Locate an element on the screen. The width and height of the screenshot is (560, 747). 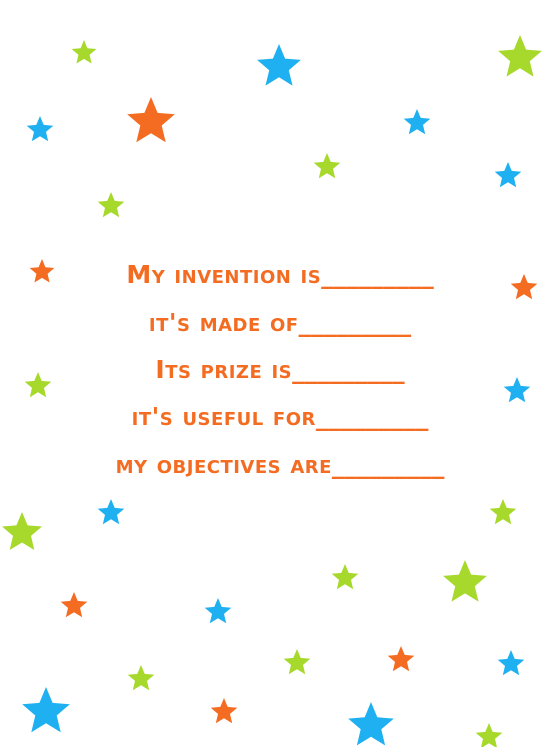
prompt-line-useful-for: it's useful for_________ is located at coordinates (280, 416).